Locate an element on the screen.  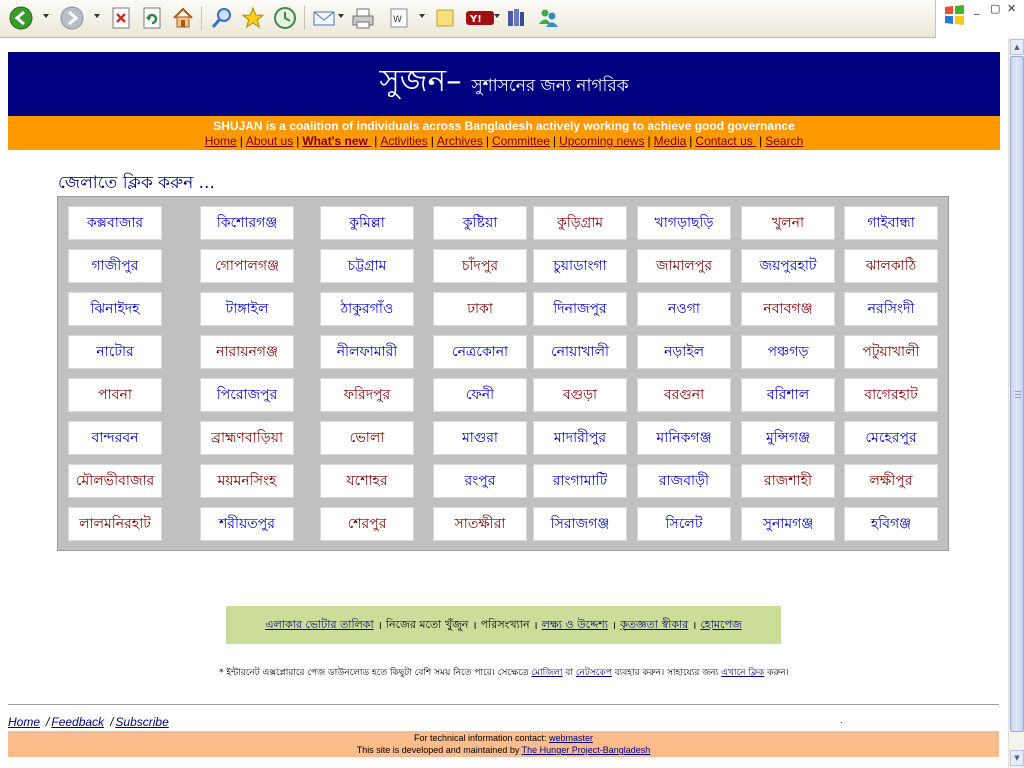
district-link: কুমিল্লা is located at coordinates (367, 223).